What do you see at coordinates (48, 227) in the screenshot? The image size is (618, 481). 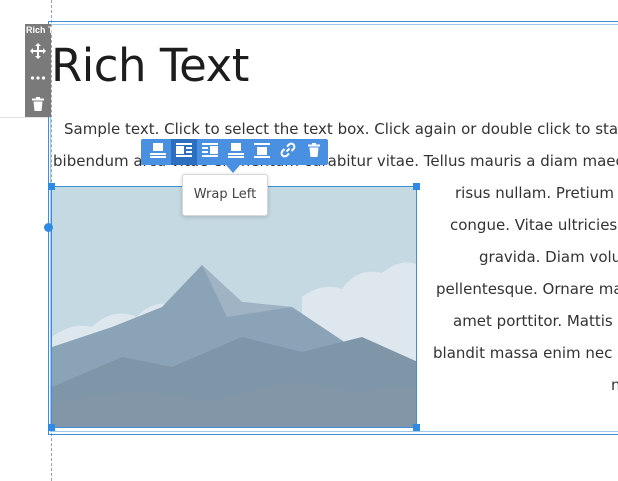 I see `resize-handle-left` at bounding box center [48, 227].